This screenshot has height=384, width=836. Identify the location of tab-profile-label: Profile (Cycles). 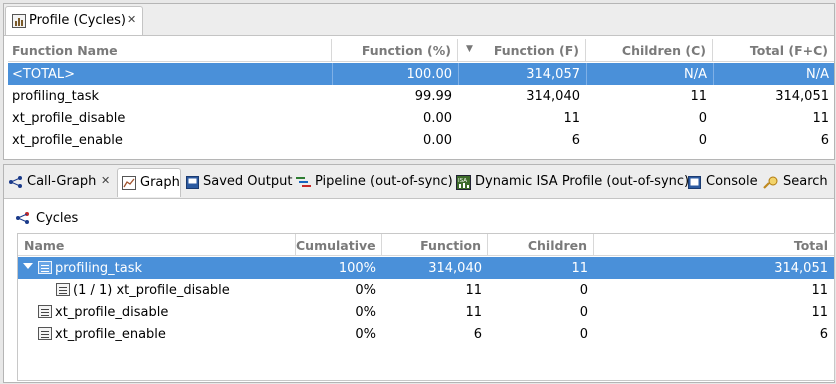
(77, 20).